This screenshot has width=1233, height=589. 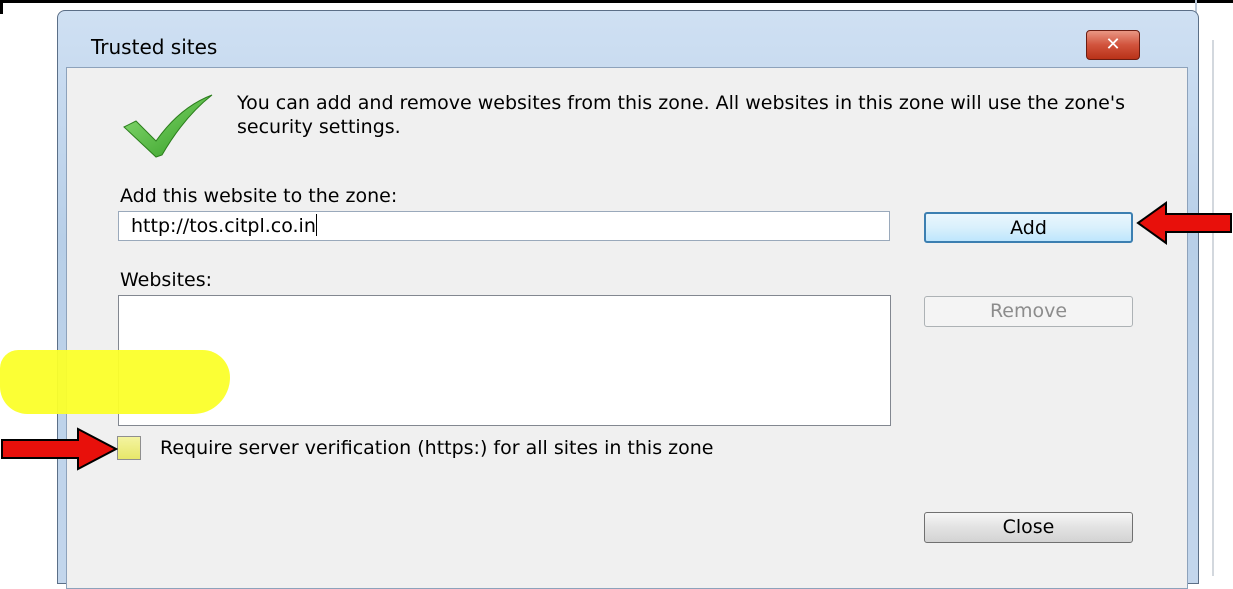 What do you see at coordinates (168, 126) in the screenshot?
I see `green-checkmark-icon` at bounding box center [168, 126].